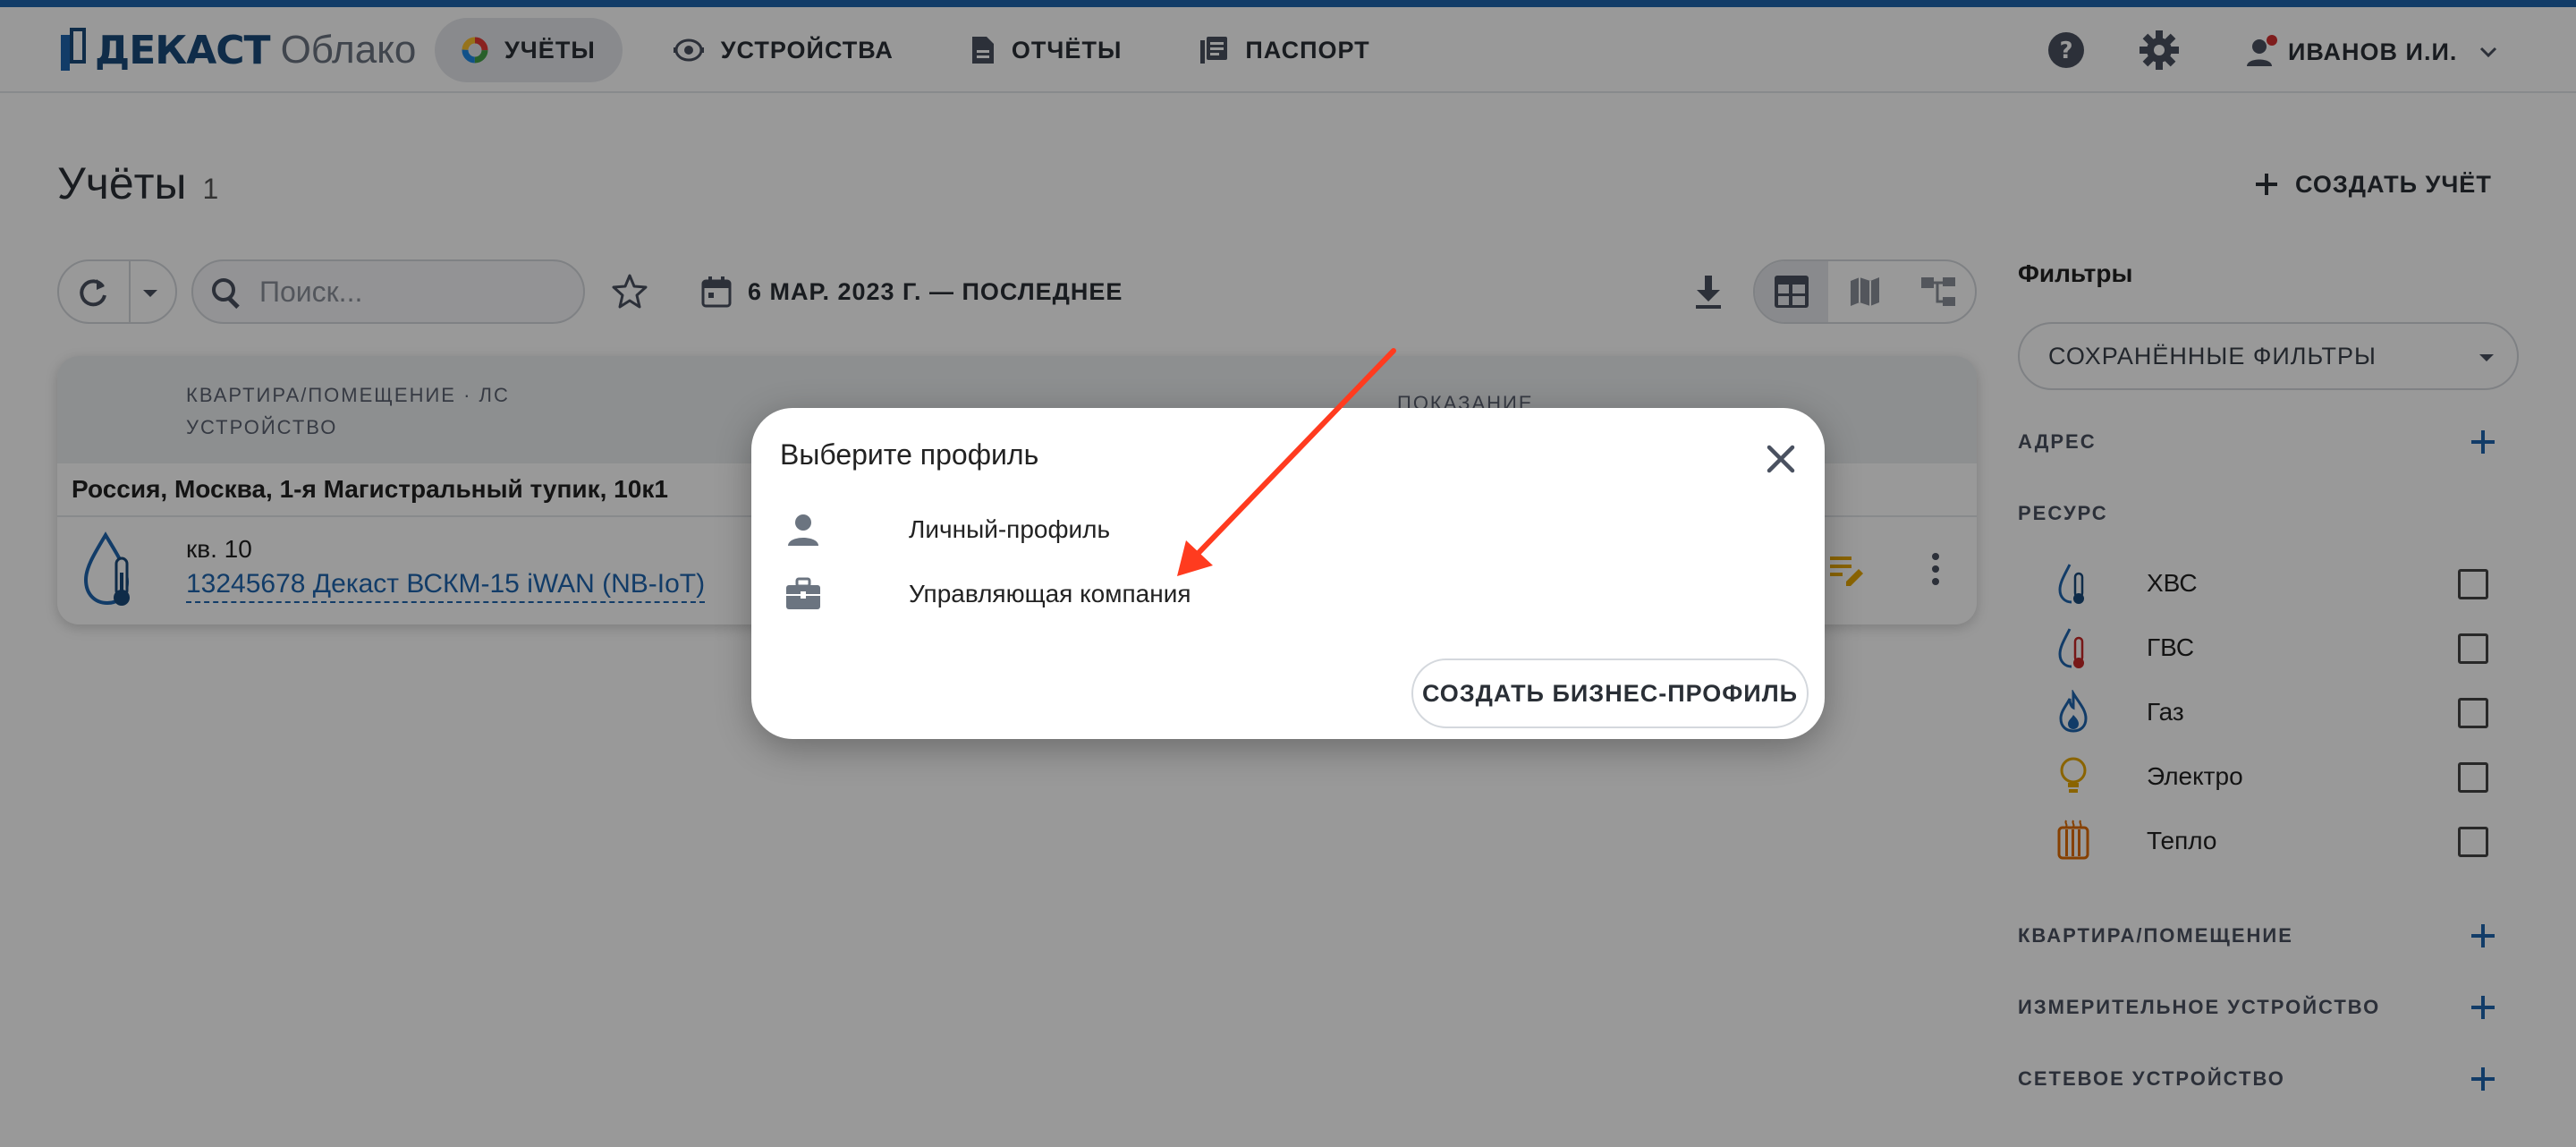  Describe the element at coordinates (1610, 693) in the screenshot. I see `create-business-profile-button: СОЗДАТЬ БИЗНЕС-ПРОФИЛЬ` at that location.